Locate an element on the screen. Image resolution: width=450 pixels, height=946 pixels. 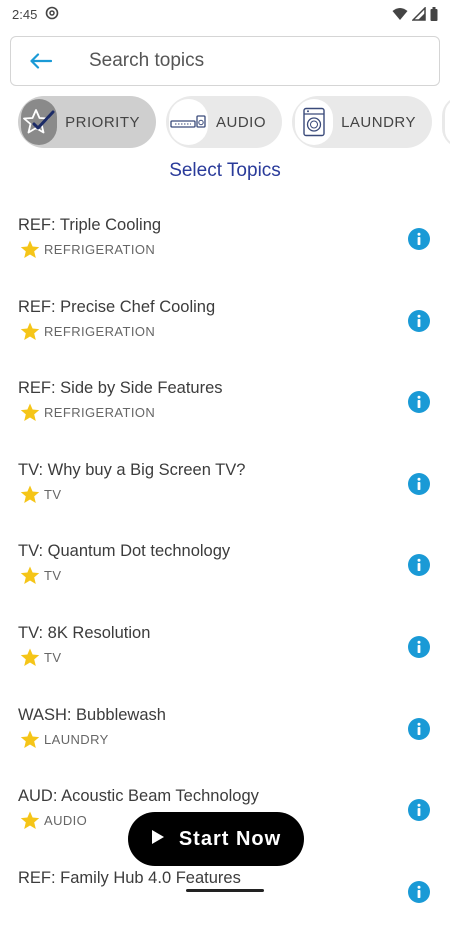
list-item: REF: Precise Chef Cooling REFRIGERATION is located at coordinates (225, 335).